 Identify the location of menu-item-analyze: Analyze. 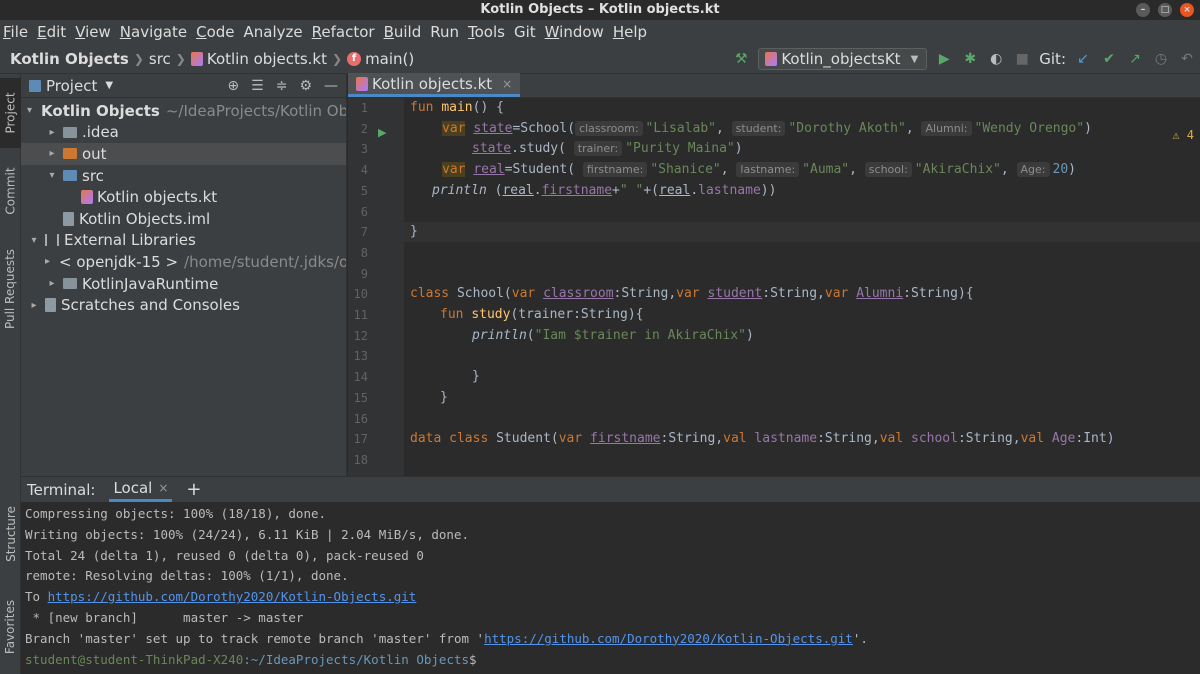
(276, 32).